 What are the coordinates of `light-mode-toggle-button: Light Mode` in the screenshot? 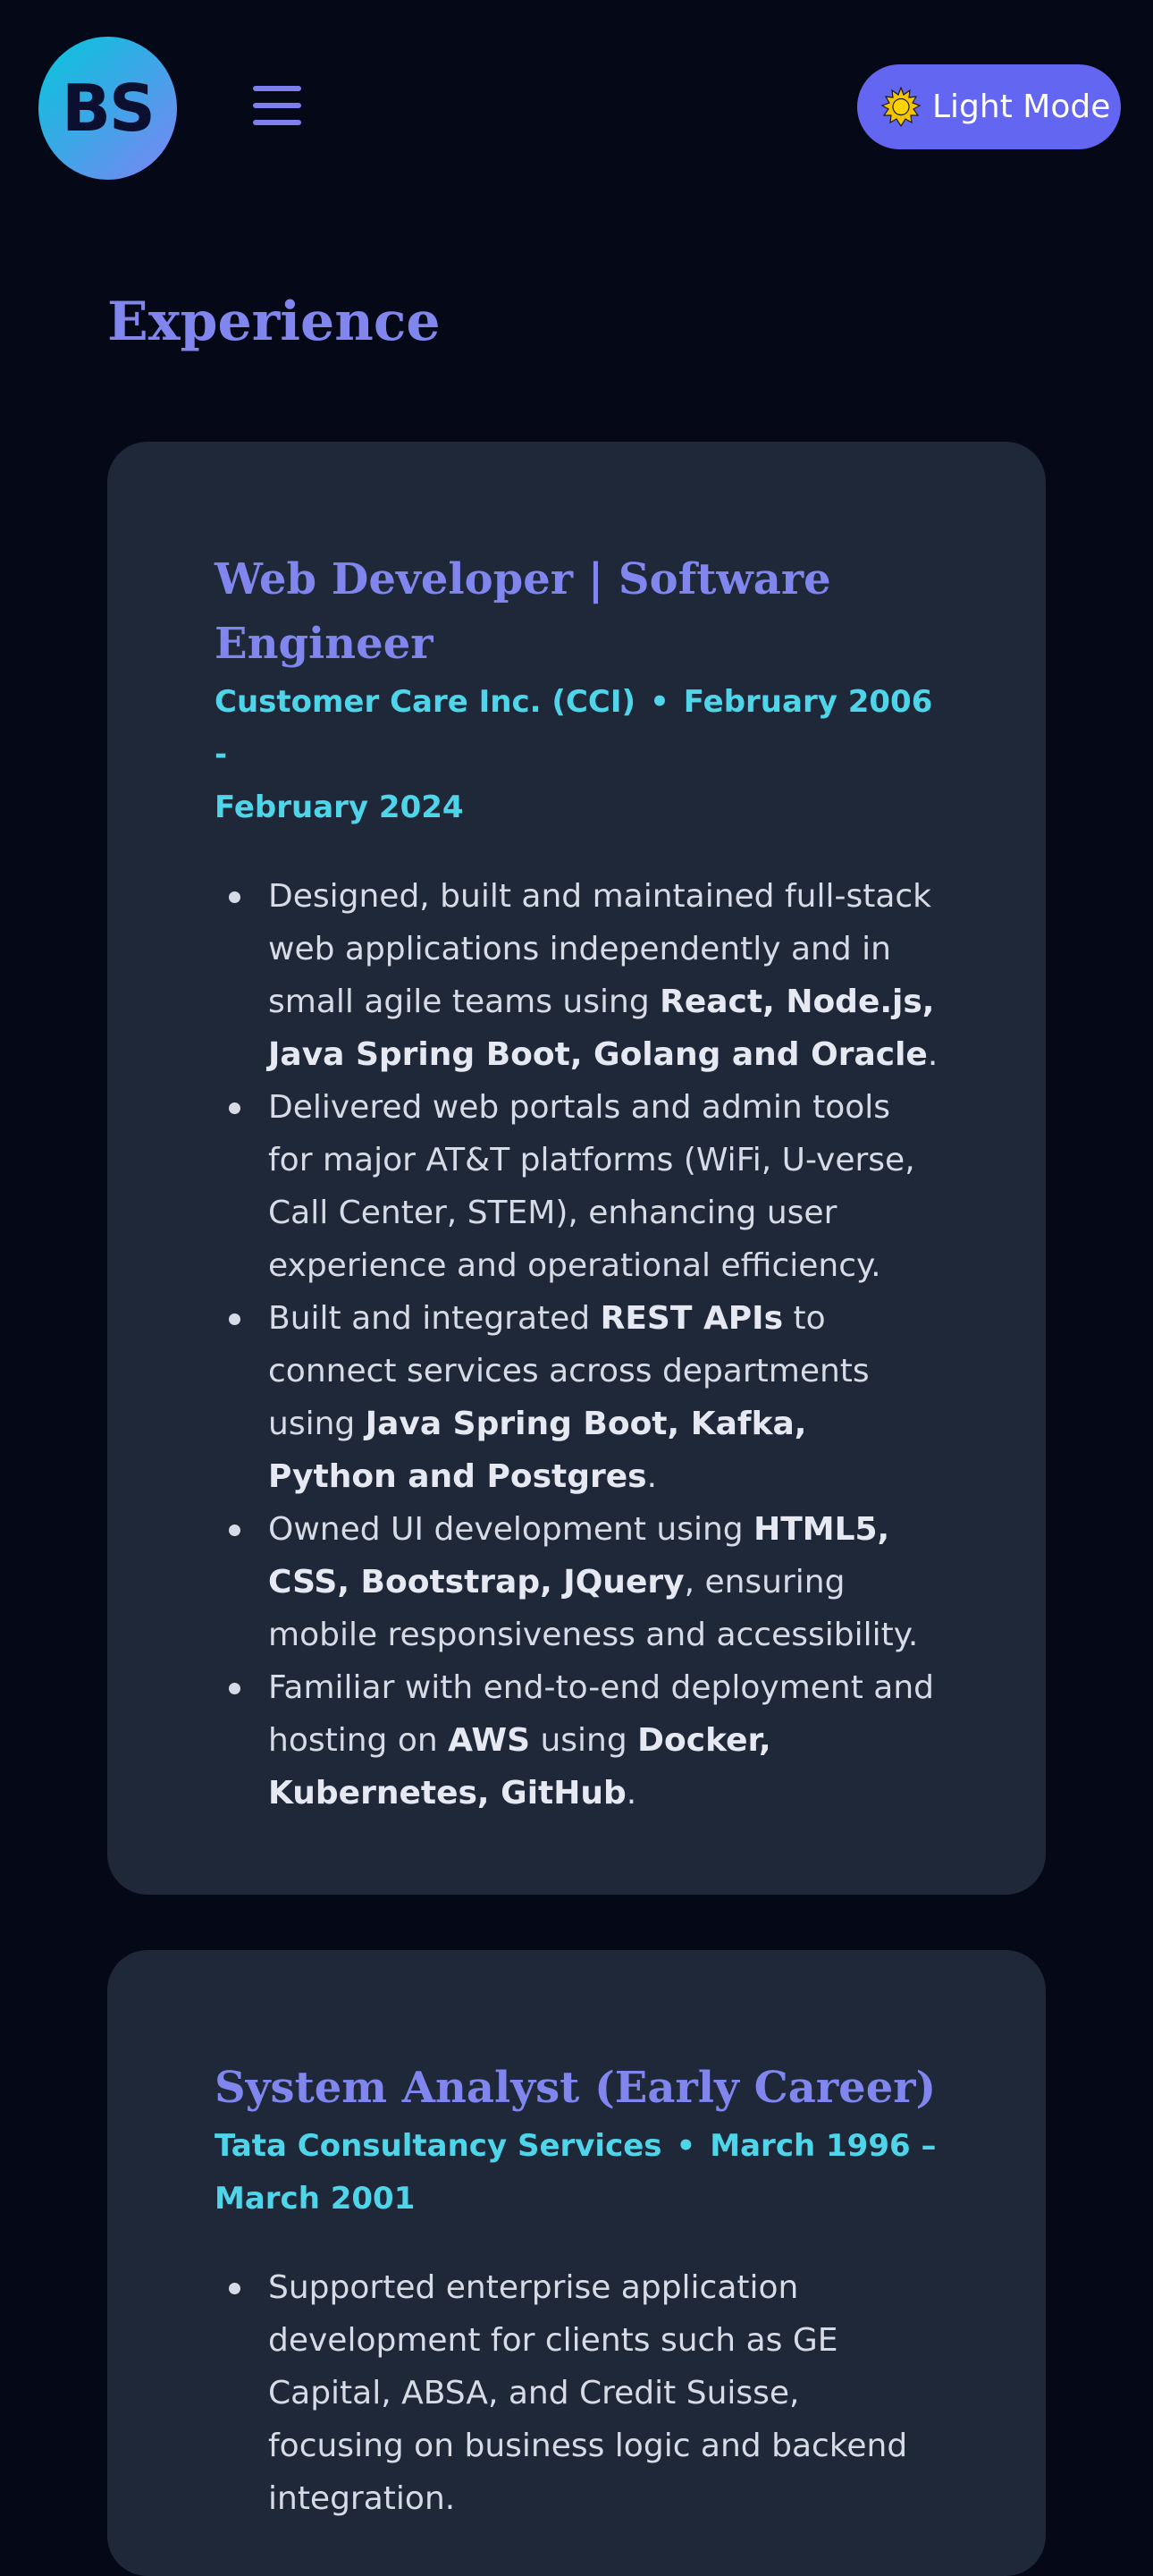 It's located at (989, 106).